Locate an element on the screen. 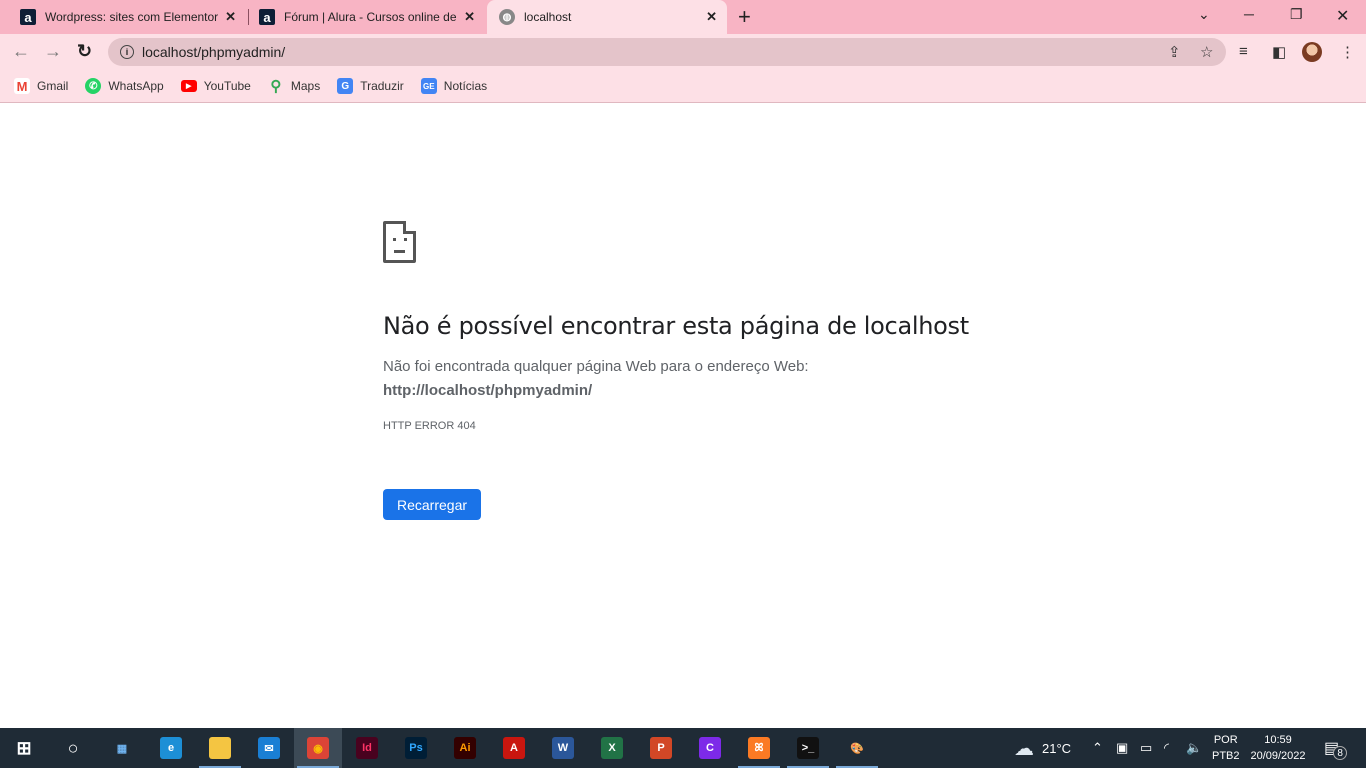 The height and width of the screenshot is (768, 1366). alura-icon: a is located at coordinates (28, 17).